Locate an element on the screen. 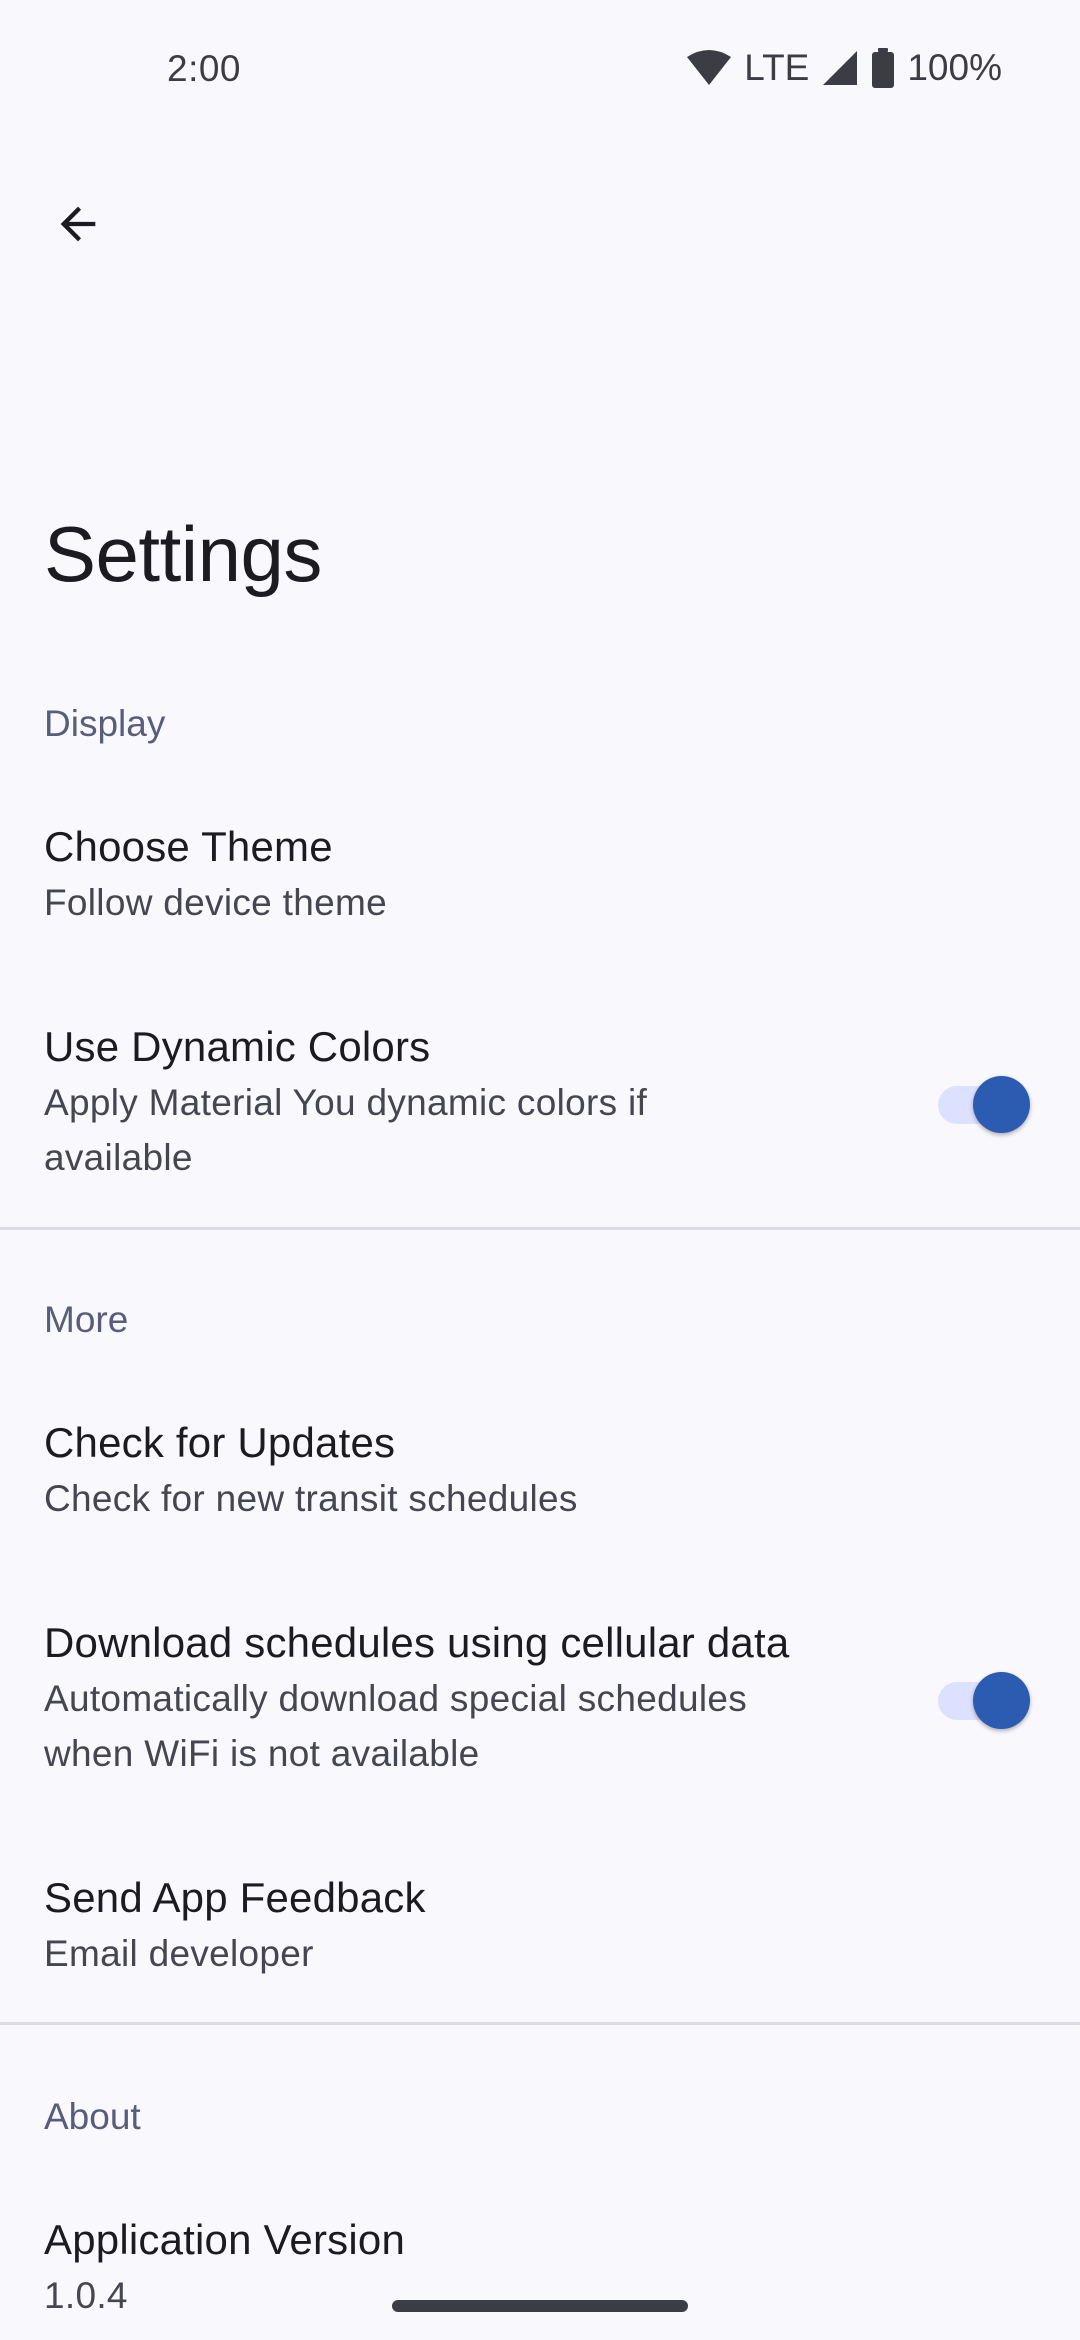  status-time: 2:00 is located at coordinates (204, 68).